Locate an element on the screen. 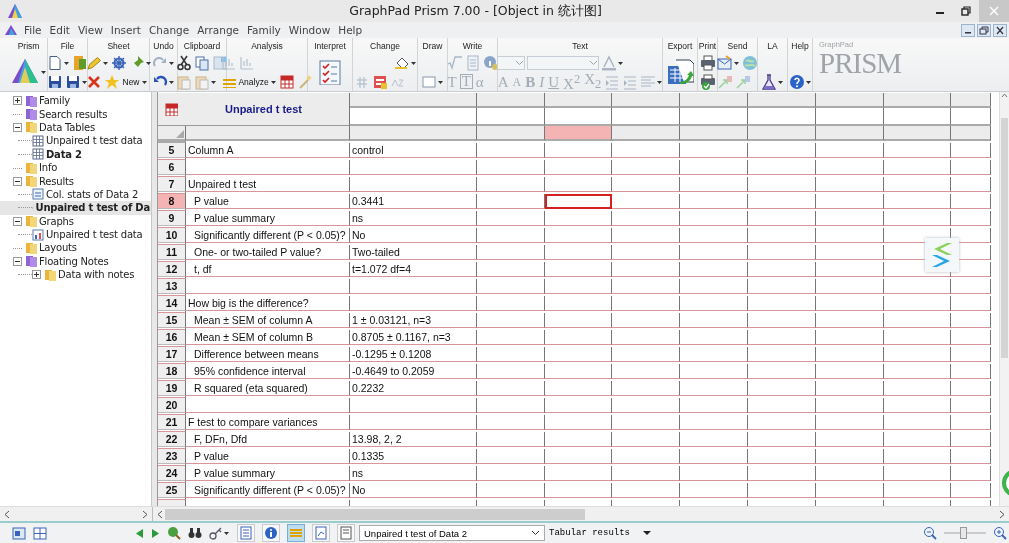 This screenshot has width=1009, height=543. tree-item: Layouts is located at coordinates (75, 248).